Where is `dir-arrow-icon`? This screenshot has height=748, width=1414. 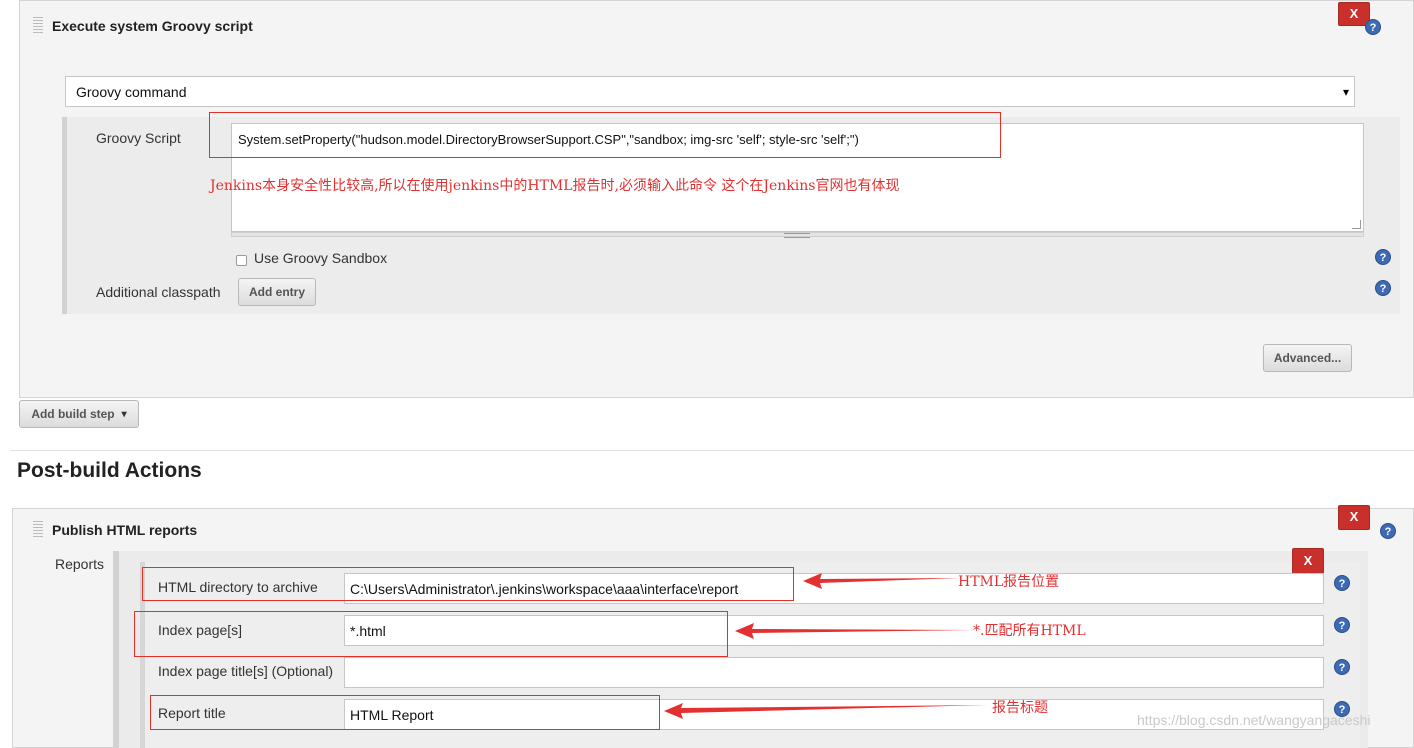 dir-arrow-icon is located at coordinates (881, 581).